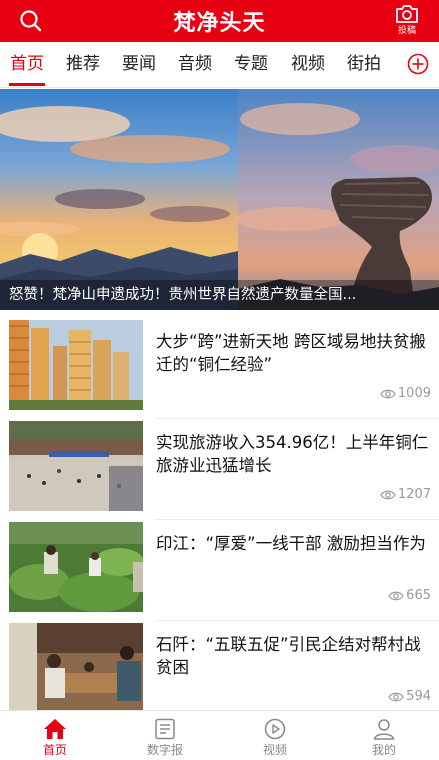 Image resolution: width=439 pixels, height=760 pixels. I want to click on category-tabs: 首页 推荐 要闻 音频 专题 视频 街拍, so click(219, 65).